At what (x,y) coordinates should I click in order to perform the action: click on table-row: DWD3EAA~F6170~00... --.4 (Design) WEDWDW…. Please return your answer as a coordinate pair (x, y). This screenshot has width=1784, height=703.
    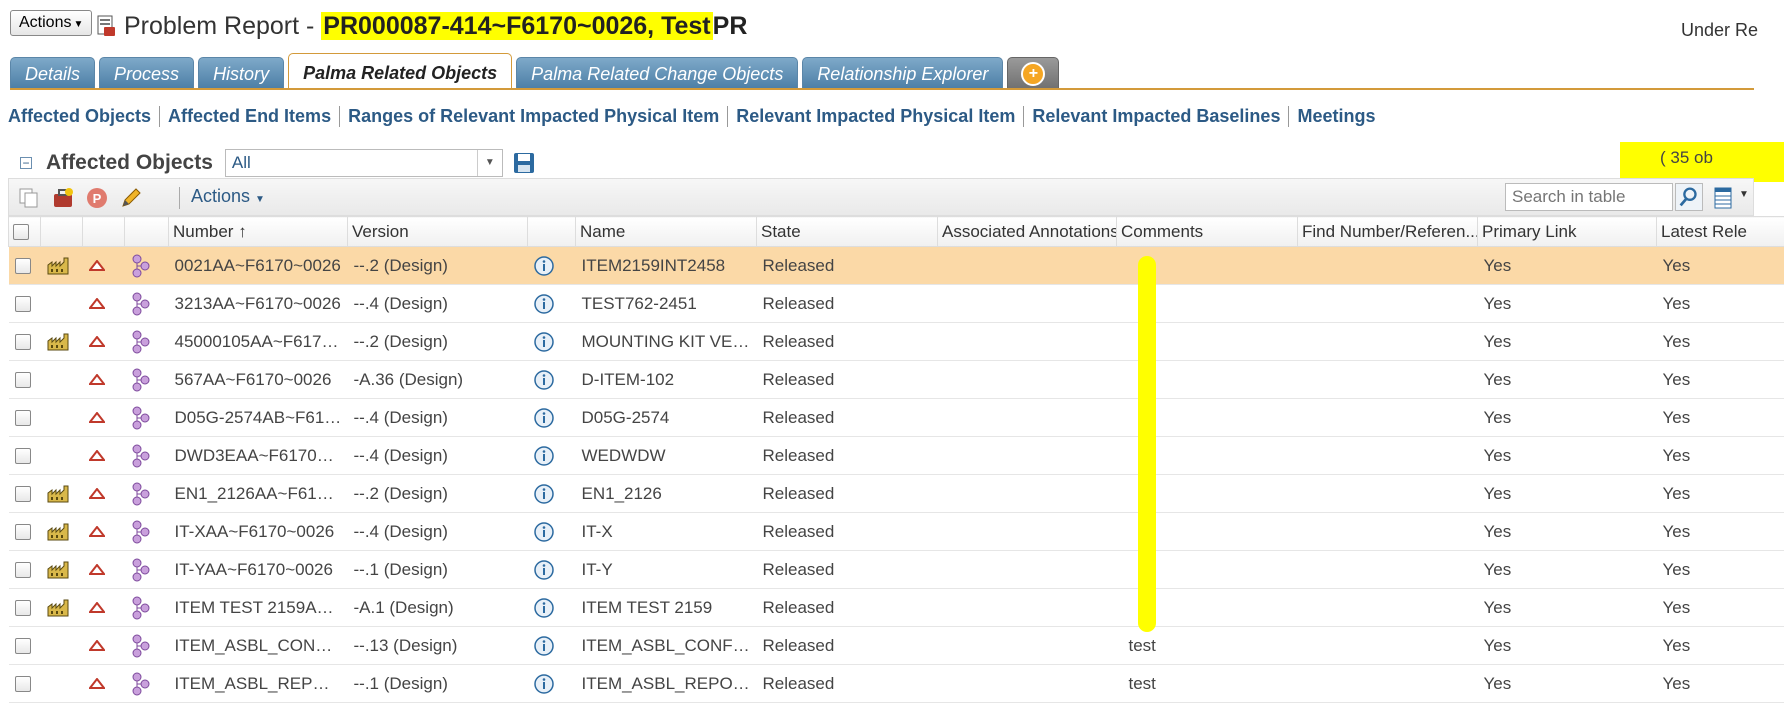
    Looking at the image, I should click on (896, 456).